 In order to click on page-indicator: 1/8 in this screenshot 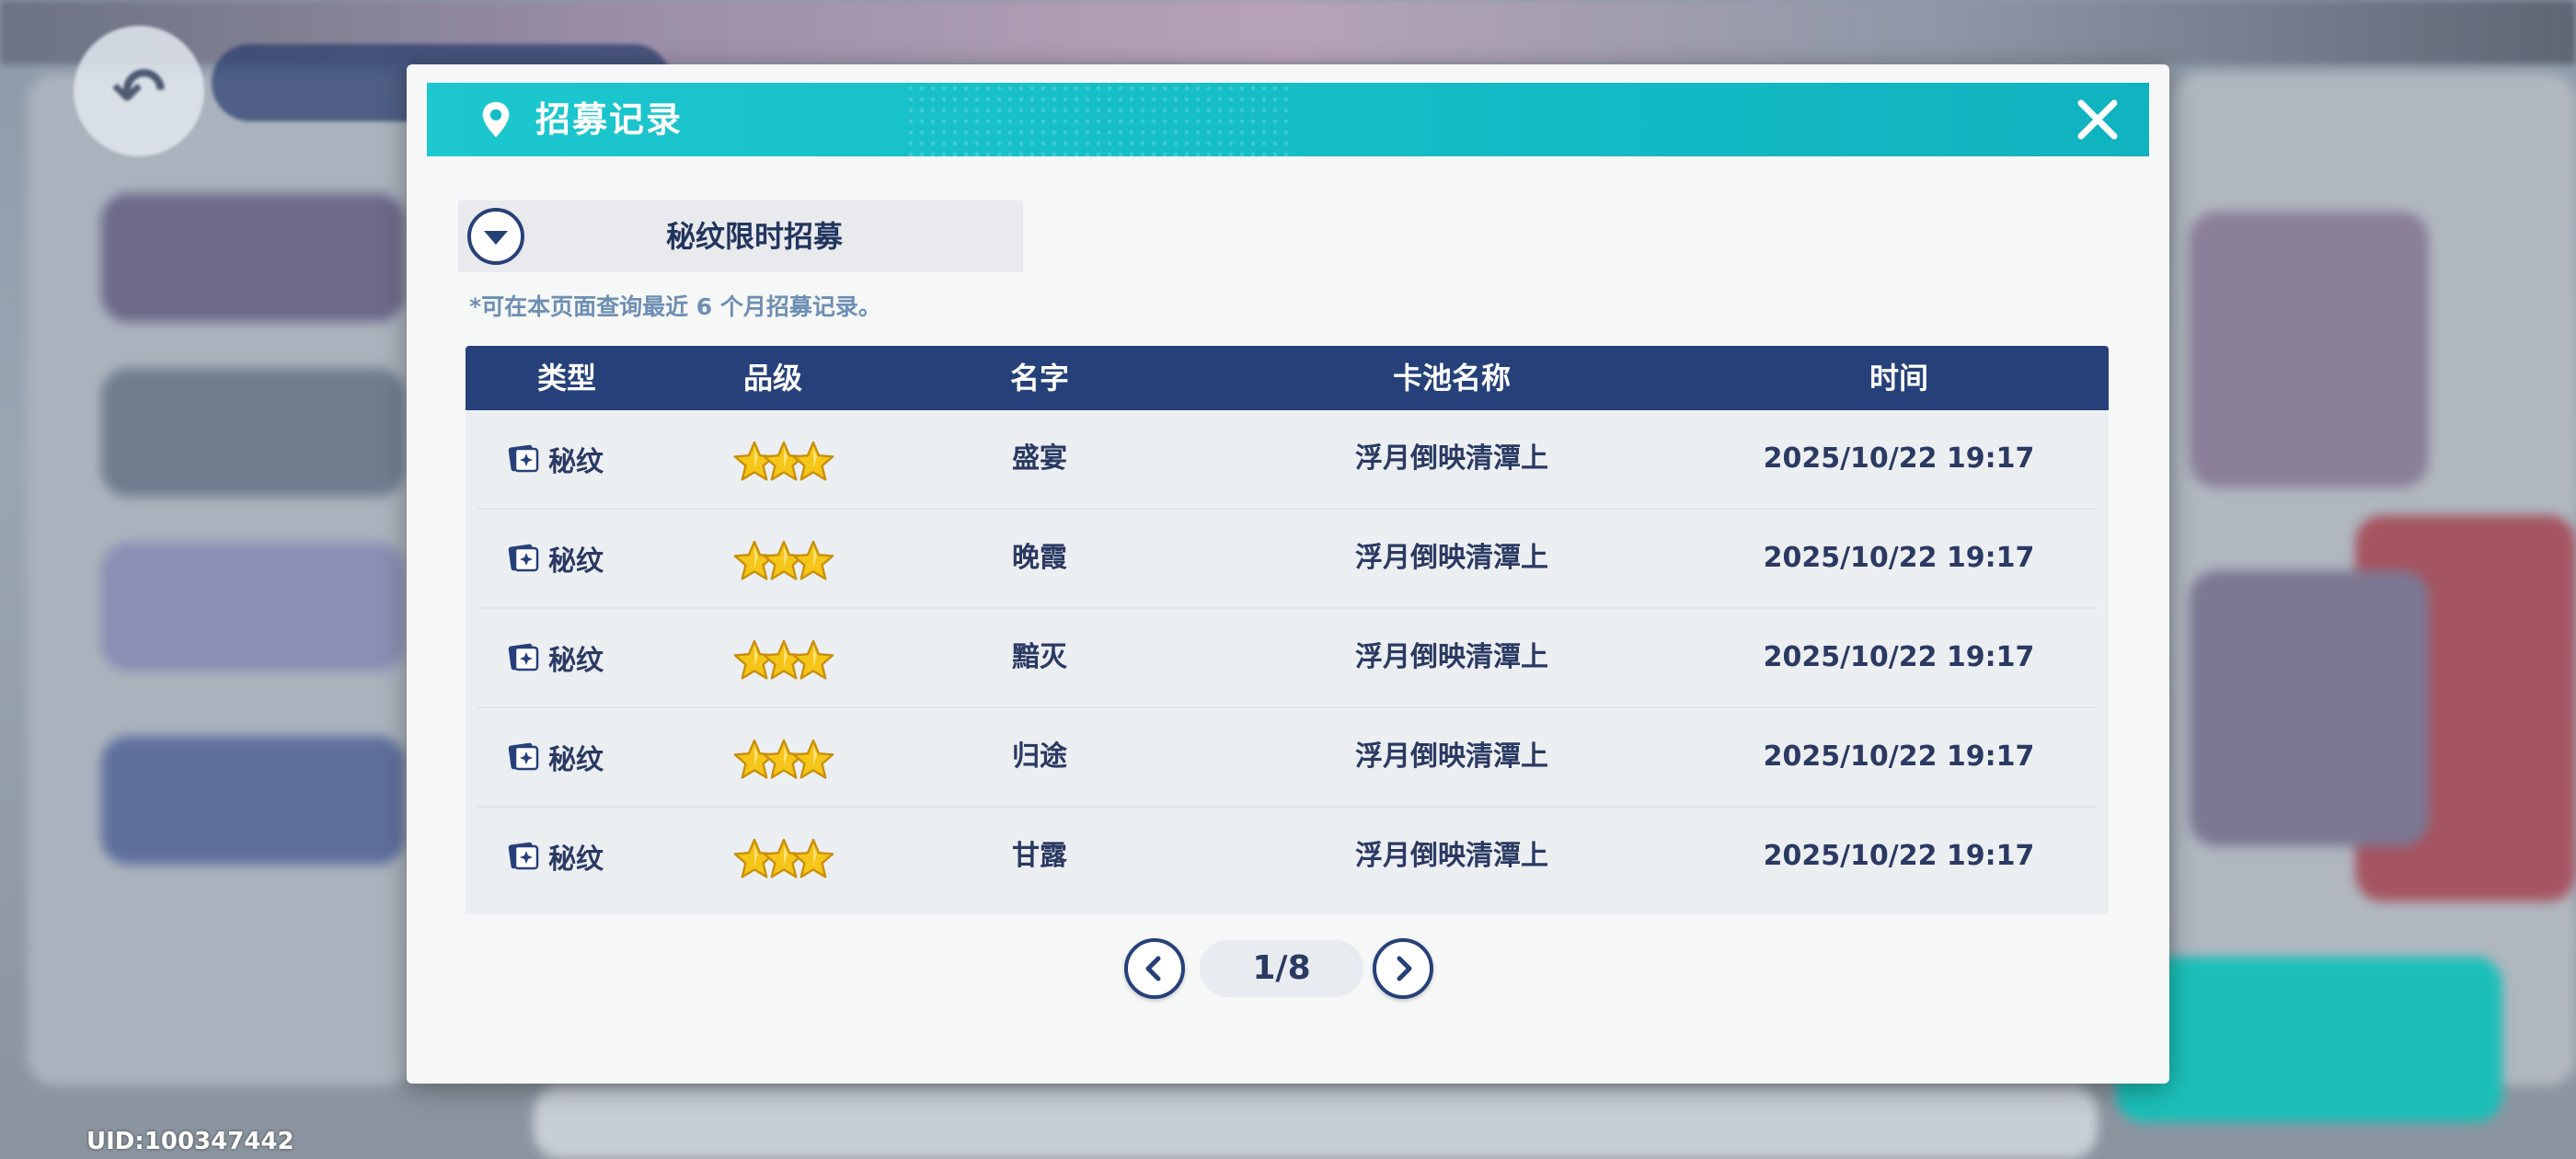, I will do `click(1281, 968)`.